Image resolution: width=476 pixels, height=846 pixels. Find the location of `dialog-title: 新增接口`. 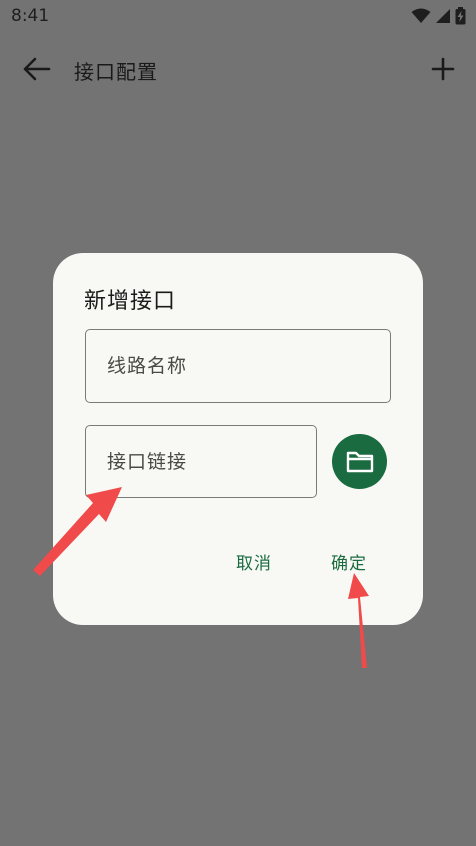

dialog-title: 新增接口 is located at coordinates (130, 301).